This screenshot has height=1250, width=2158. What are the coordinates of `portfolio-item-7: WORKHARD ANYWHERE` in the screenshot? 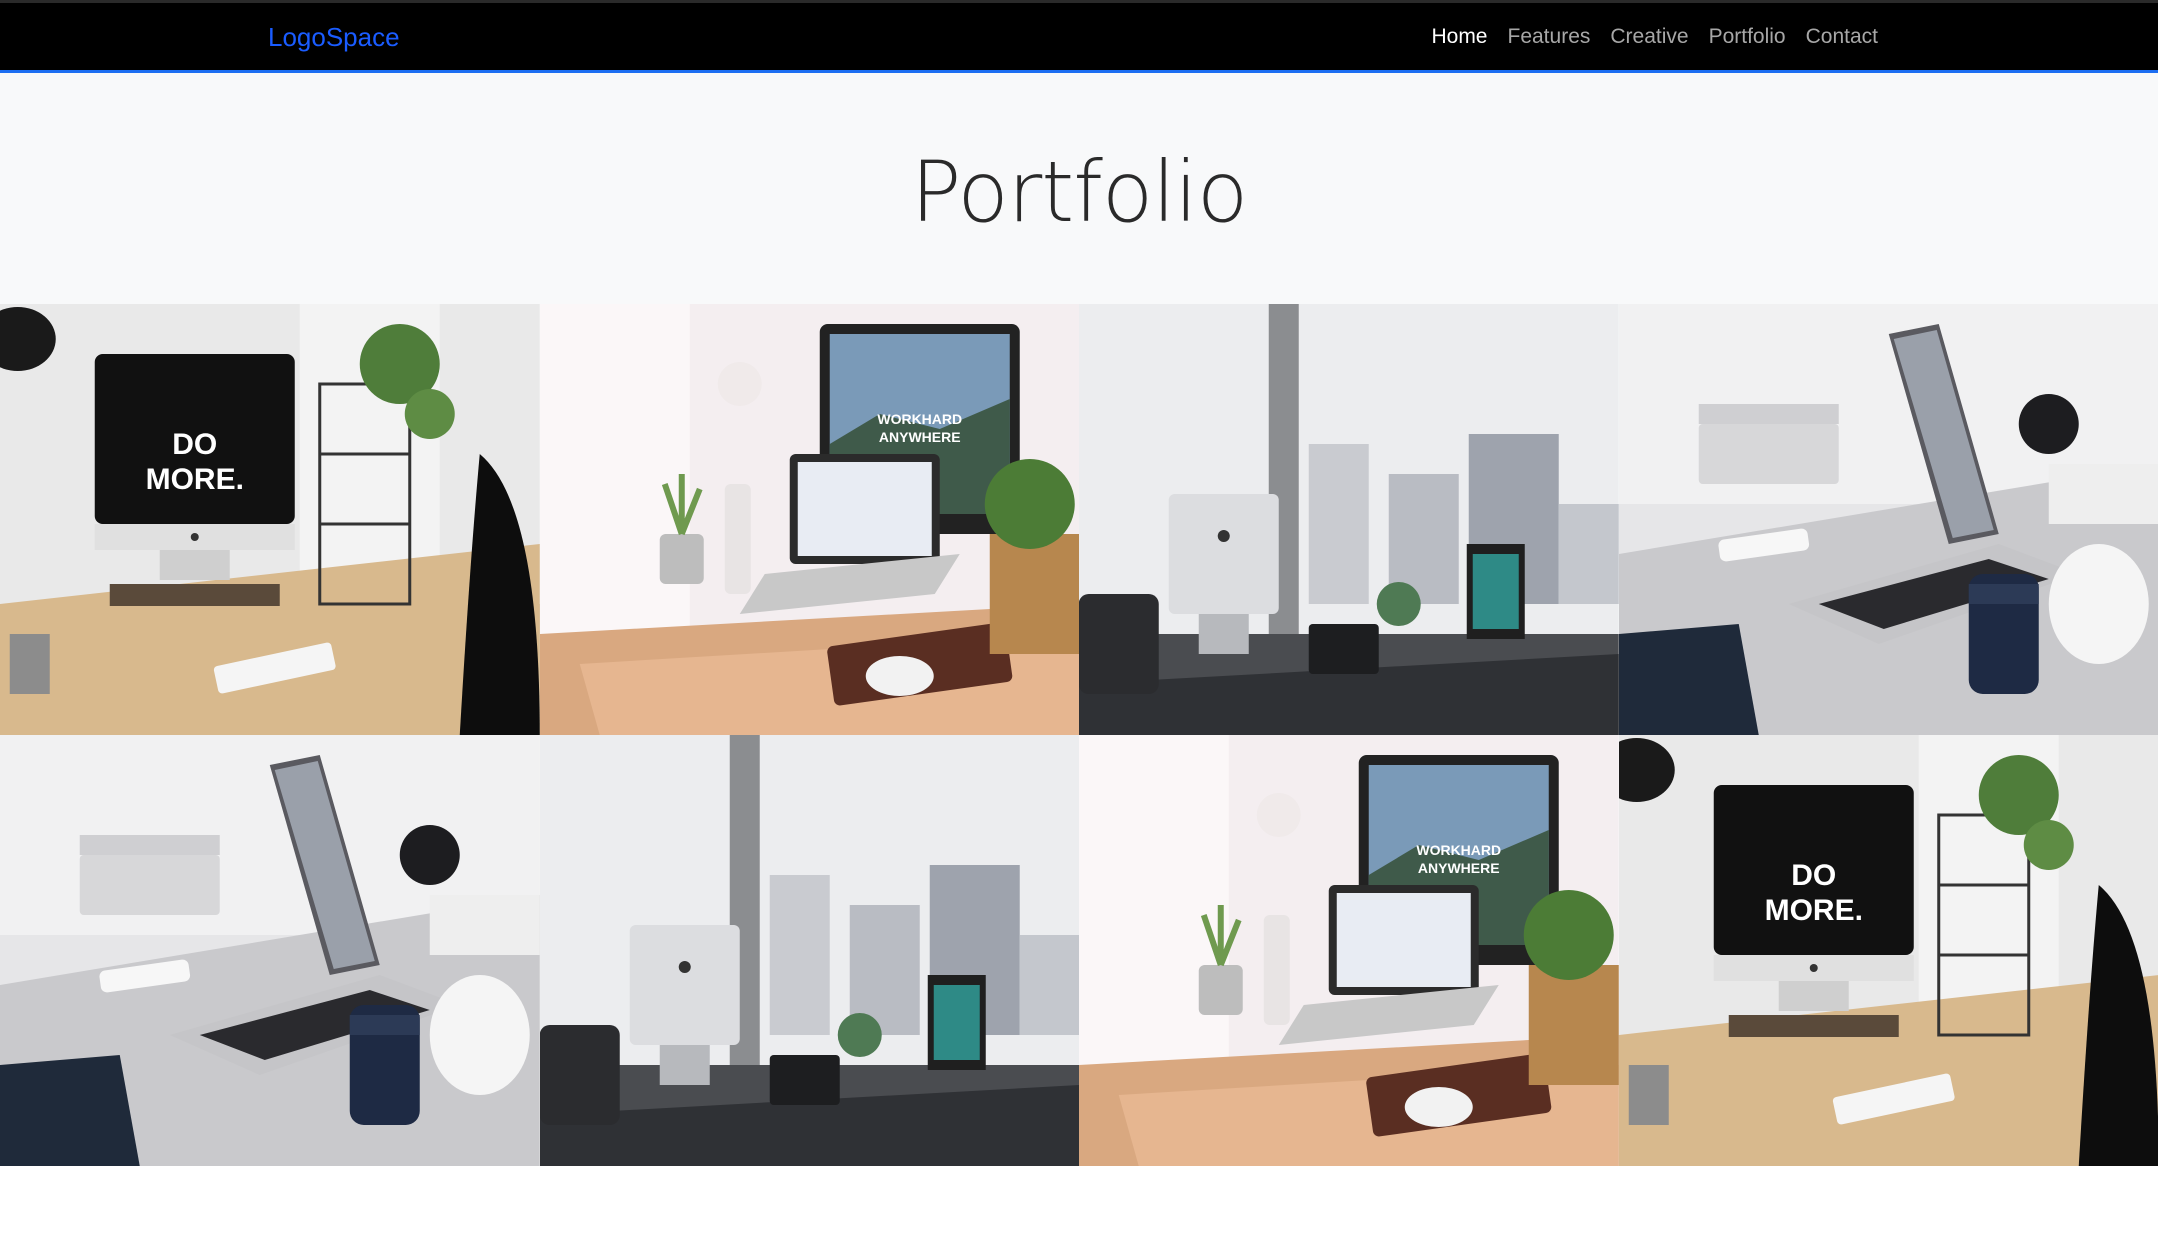 It's located at (1349, 950).